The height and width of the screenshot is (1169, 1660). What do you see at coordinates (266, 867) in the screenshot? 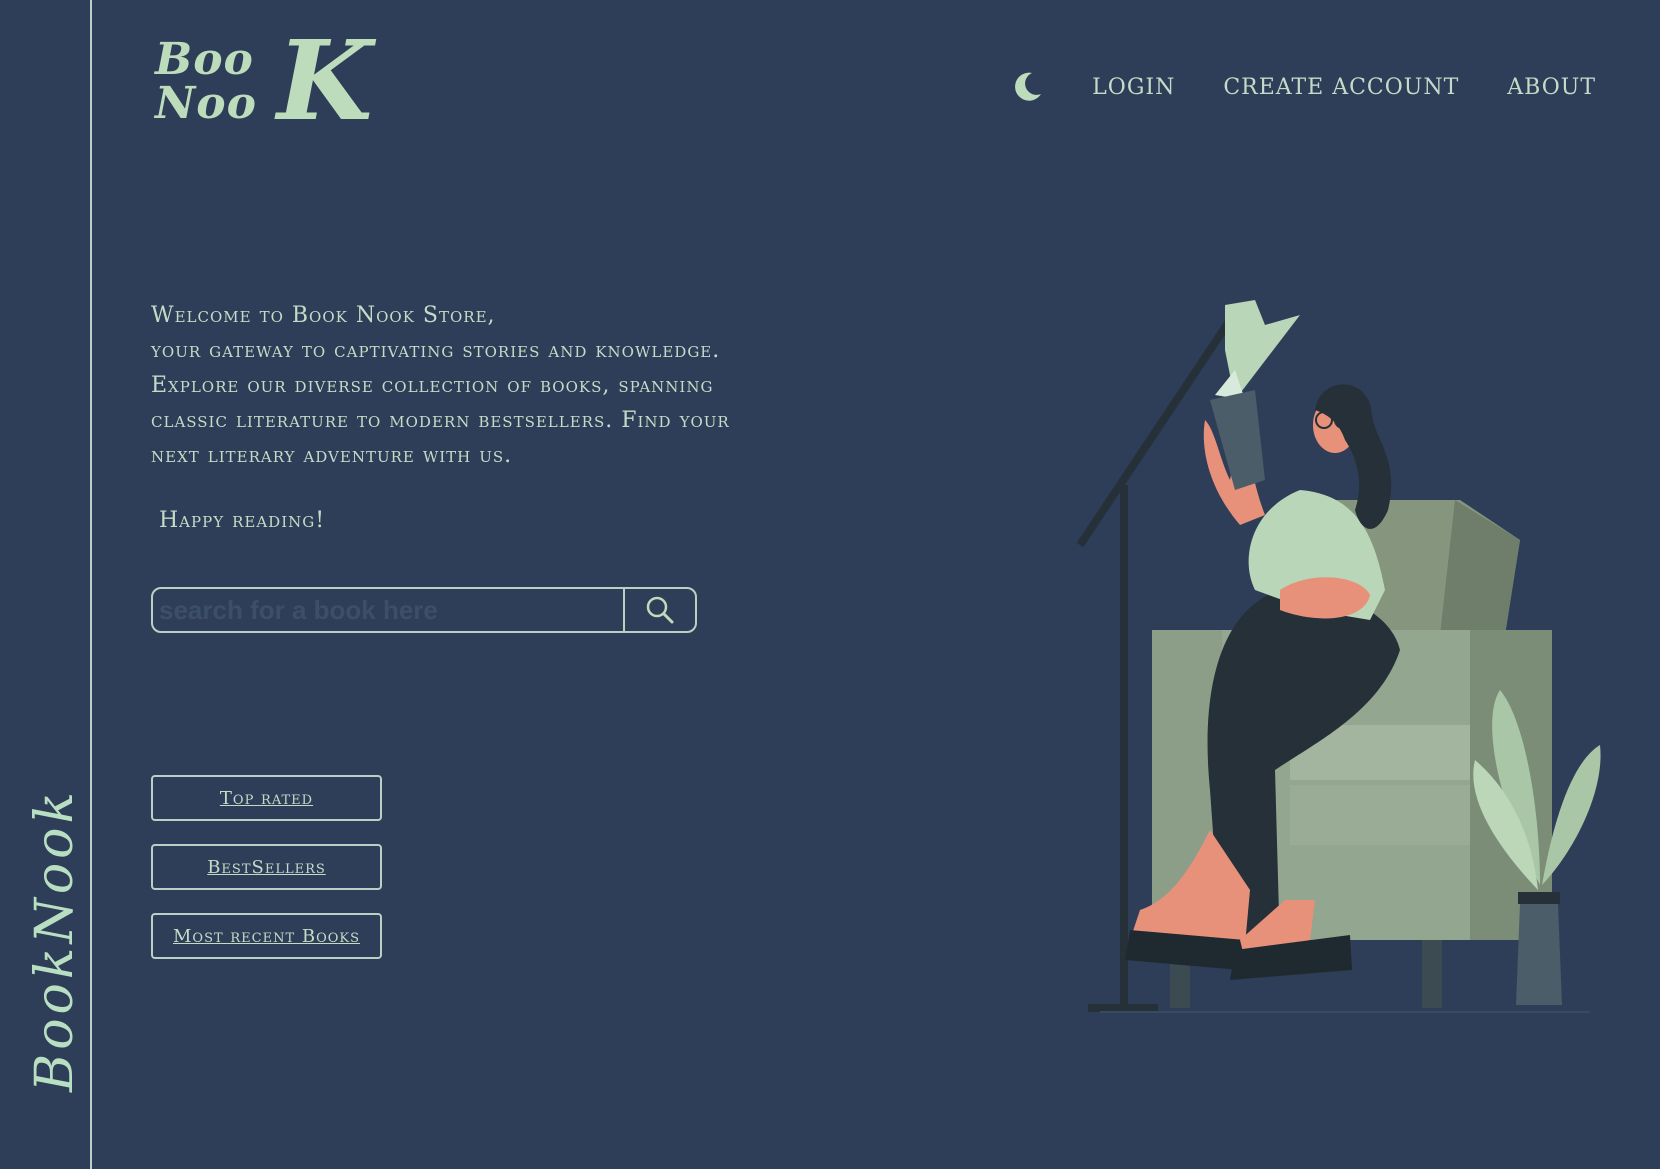
I see `bestsellers-button: BestSellers` at bounding box center [266, 867].